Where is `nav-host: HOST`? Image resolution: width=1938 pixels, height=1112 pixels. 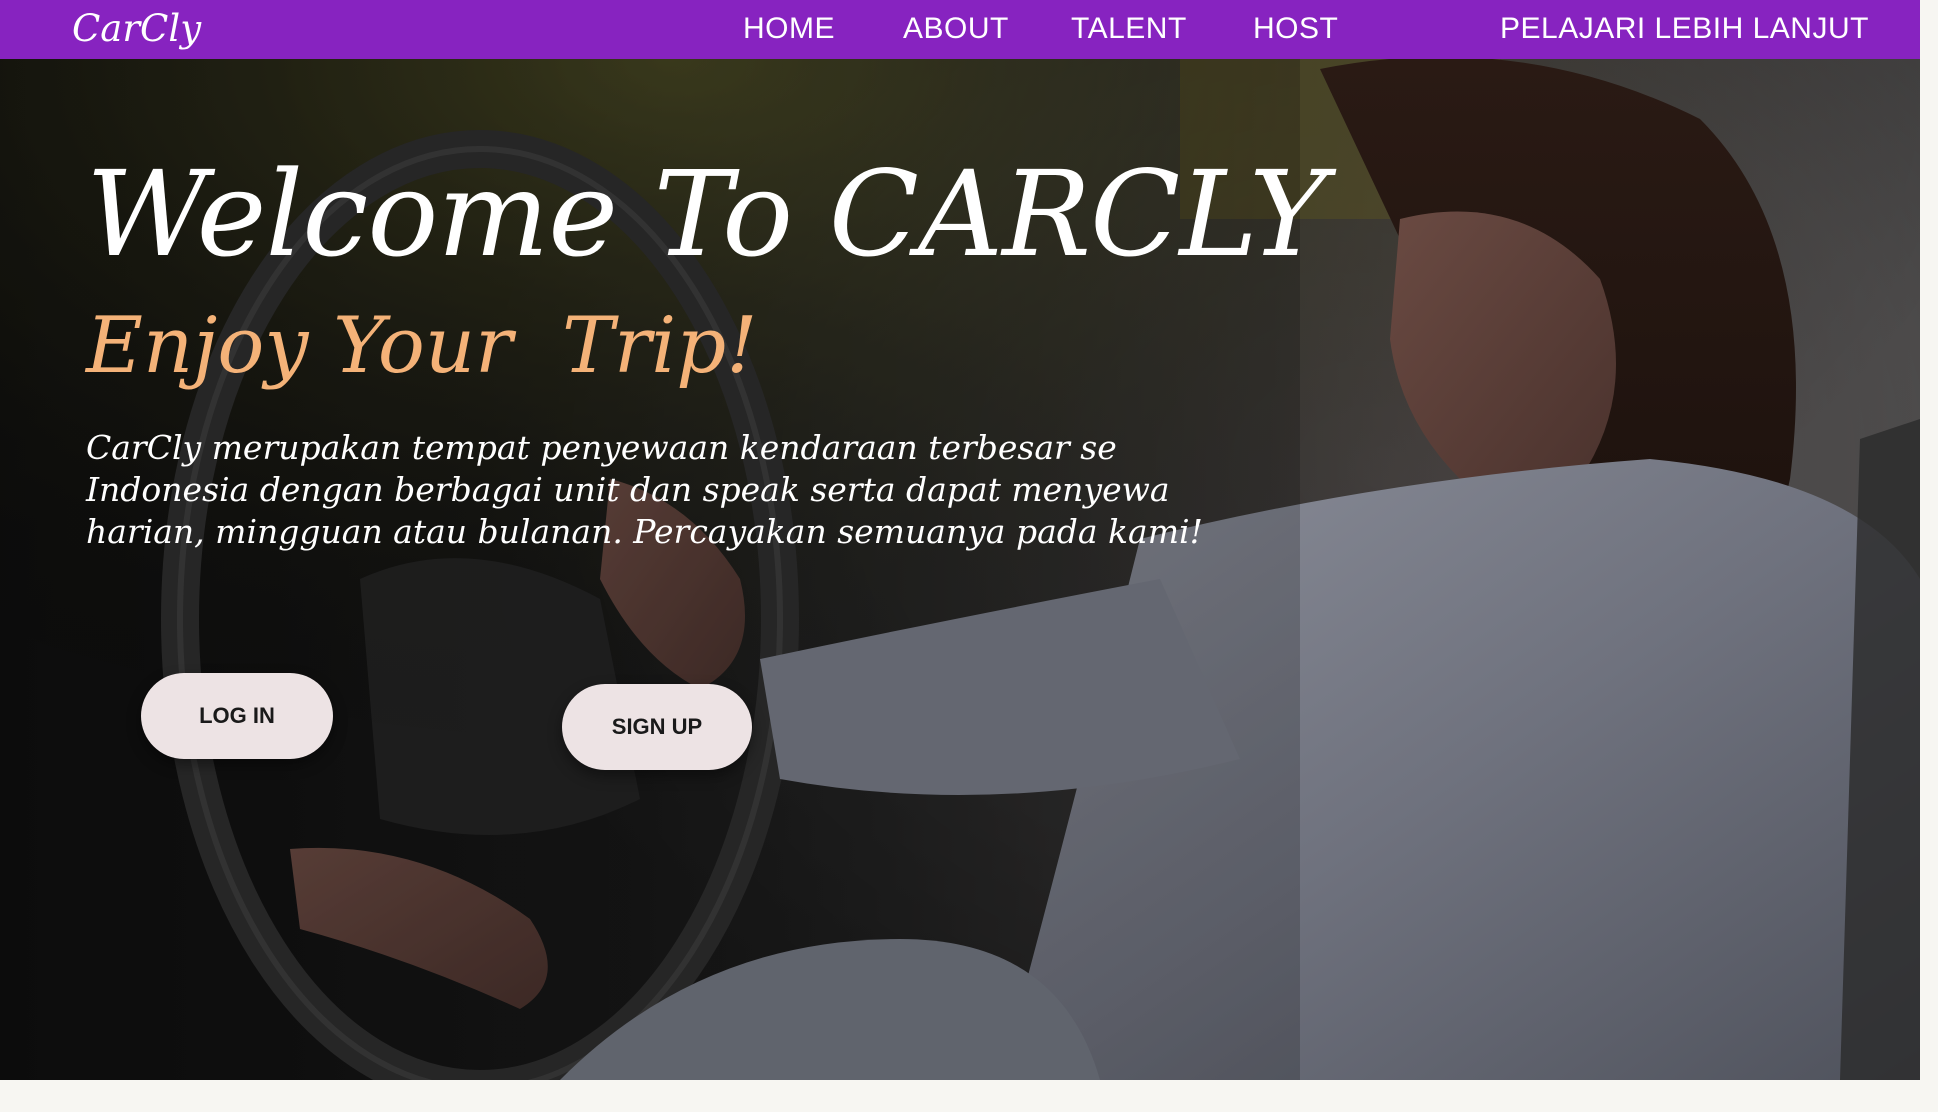
nav-host: HOST is located at coordinates (1295, 29).